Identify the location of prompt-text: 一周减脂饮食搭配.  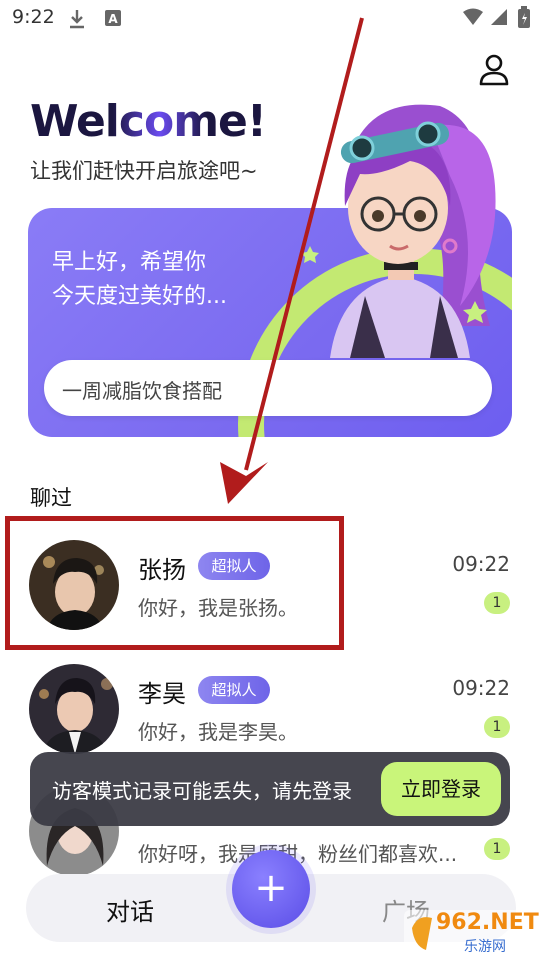
(142, 391).